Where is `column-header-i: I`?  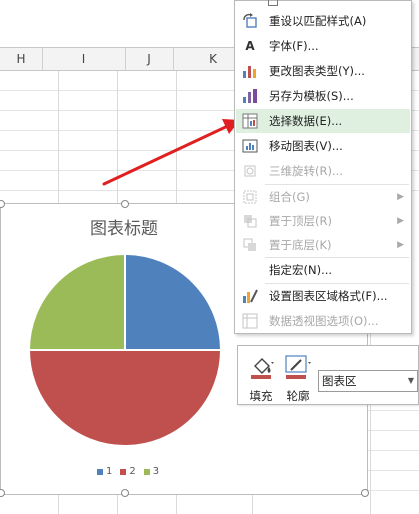 column-header-i: I is located at coordinates (84, 59).